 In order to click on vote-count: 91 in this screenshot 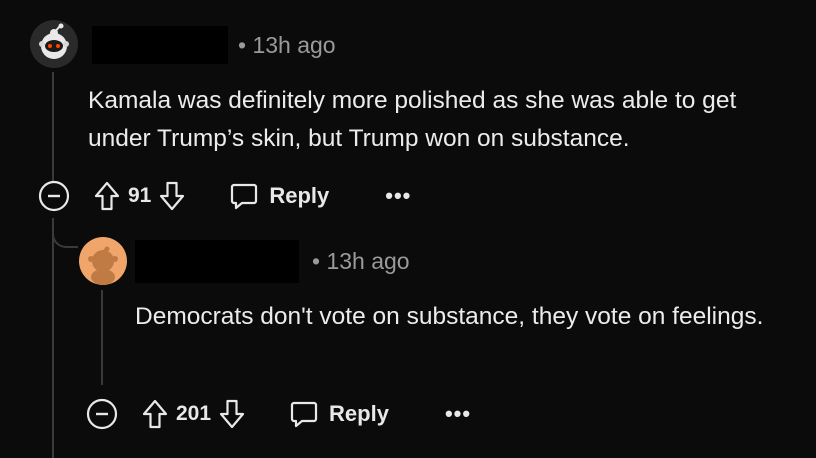, I will do `click(140, 195)`.